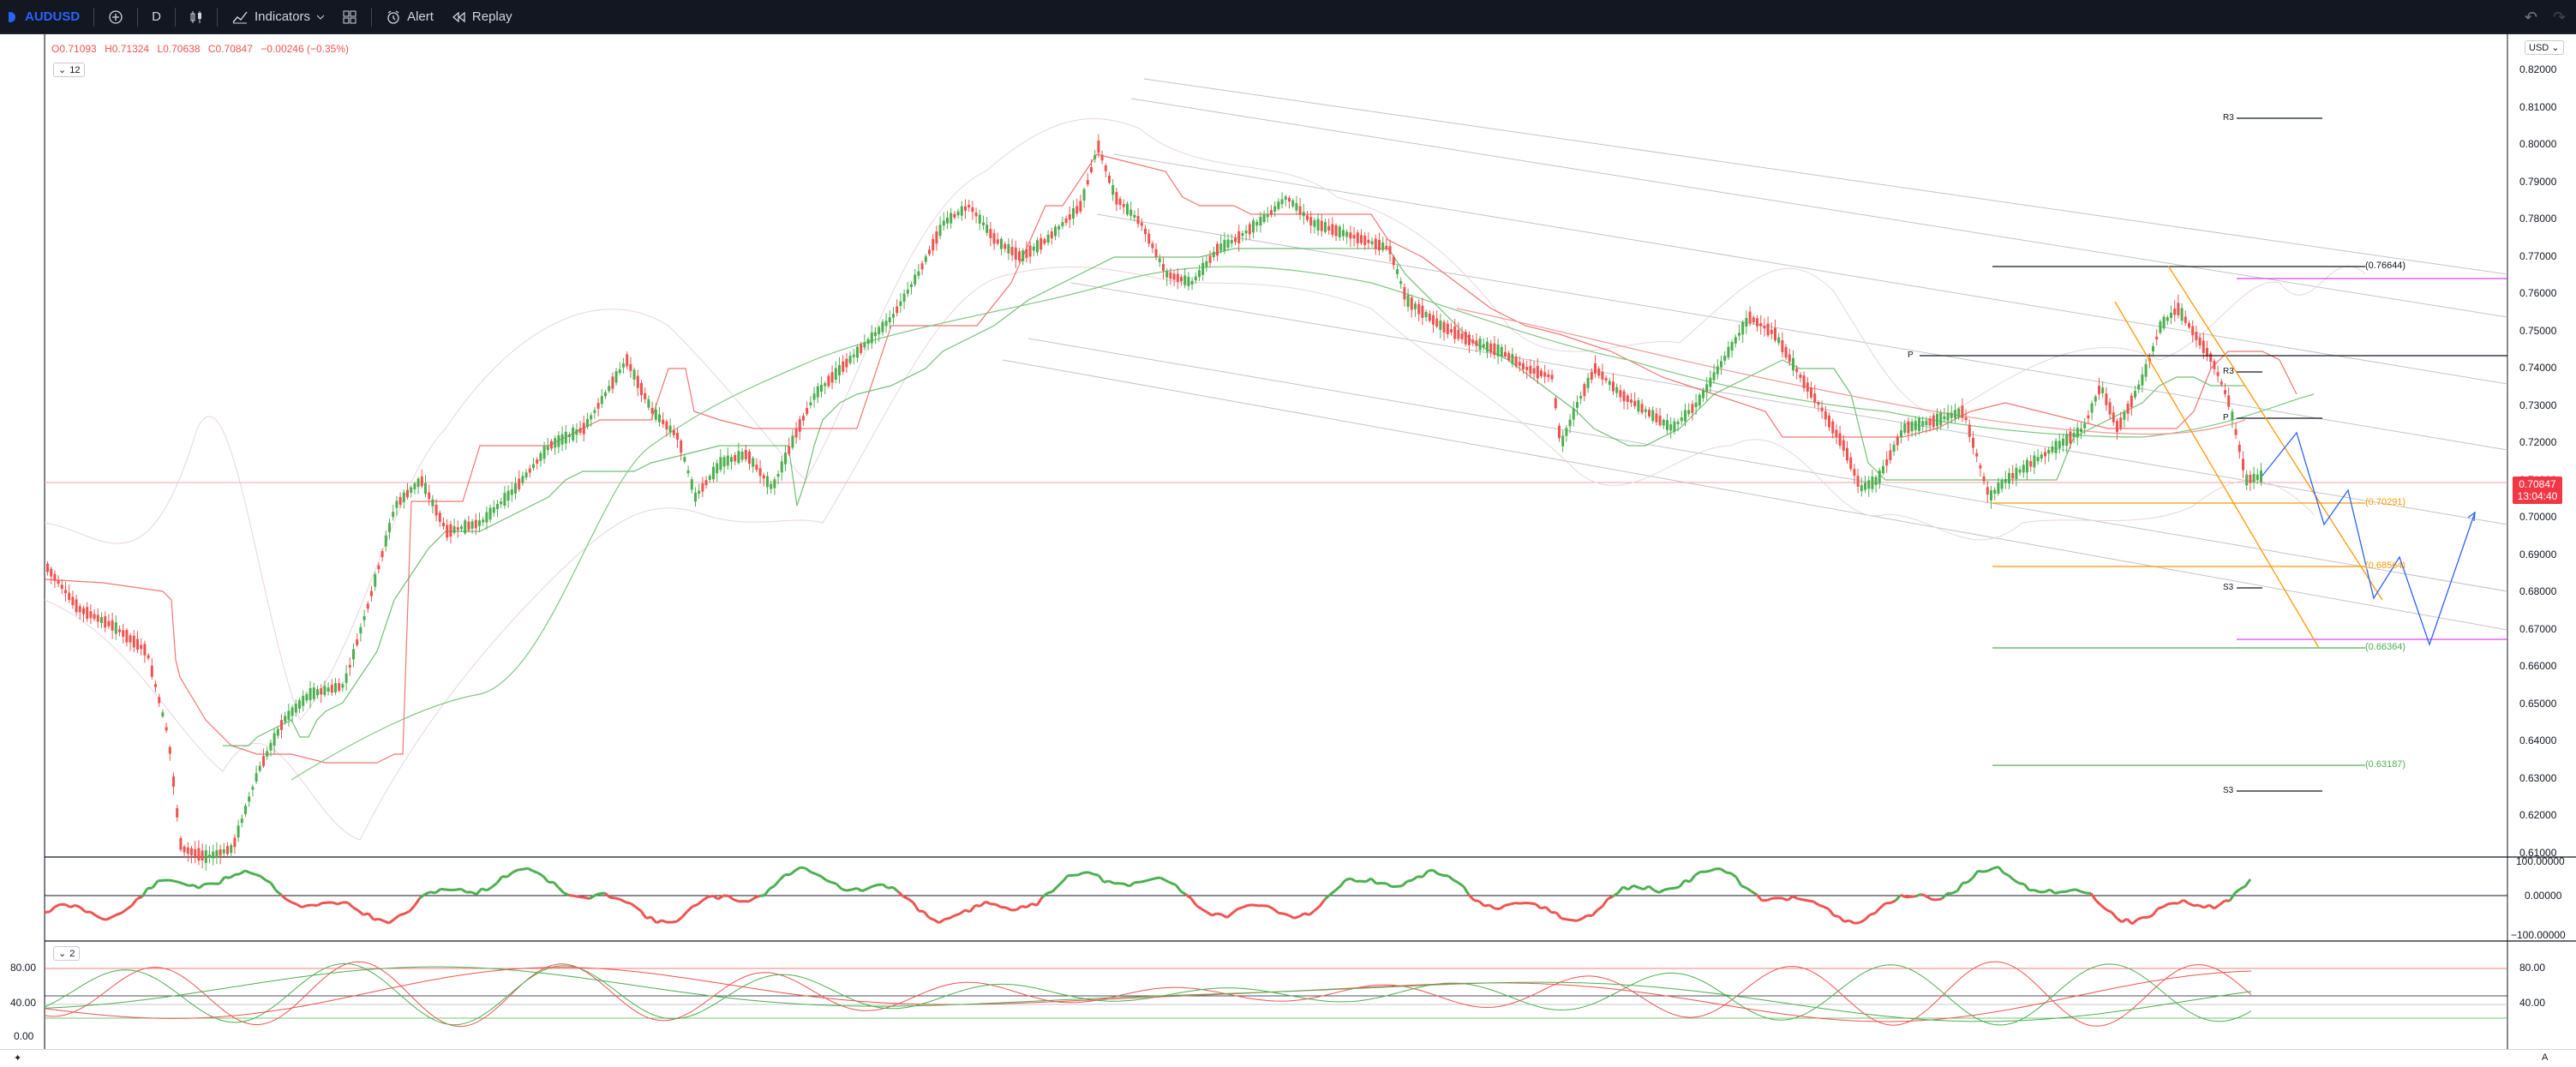 The height and width of the screenshot is (1067, 2576). Describe the element at coordinates (69, 70) in the screenshot. I see `indicators-collapse-button: ⌄ 12` at that location.